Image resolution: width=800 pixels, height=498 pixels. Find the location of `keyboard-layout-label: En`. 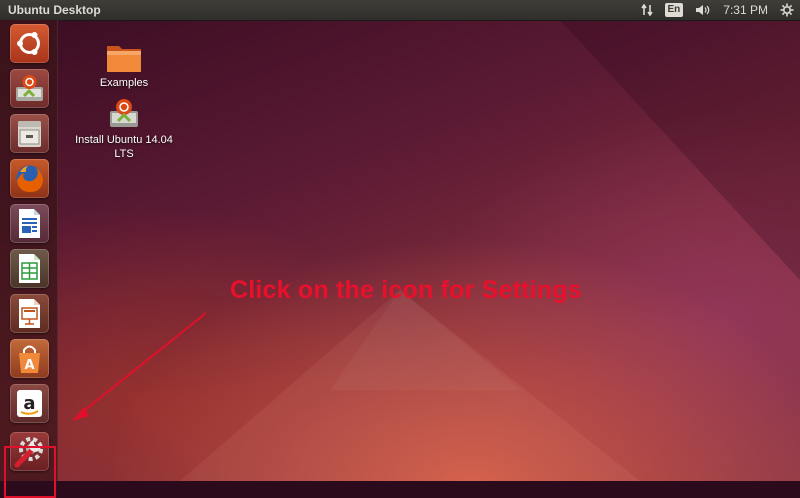

keyboard-layout-label: En is located at coordinates (674, 10).